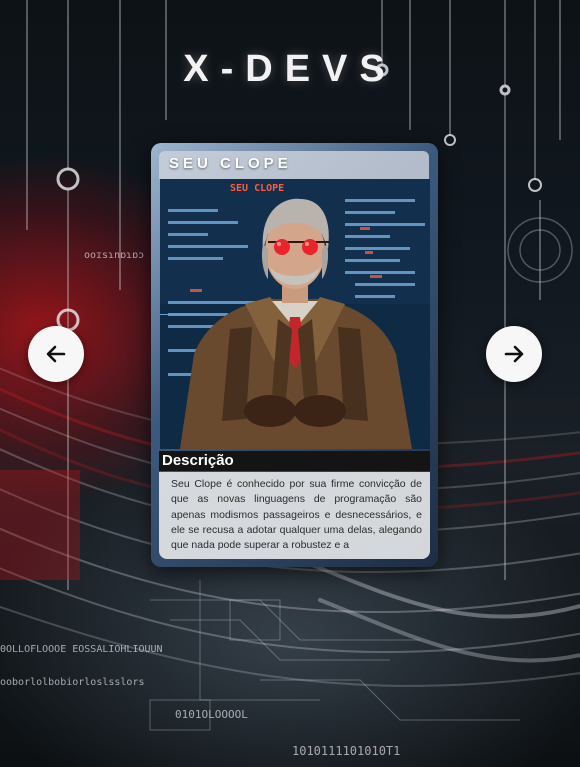  I want to click on portrait-screen-label: SEU CLOPE, so click(257, 188).